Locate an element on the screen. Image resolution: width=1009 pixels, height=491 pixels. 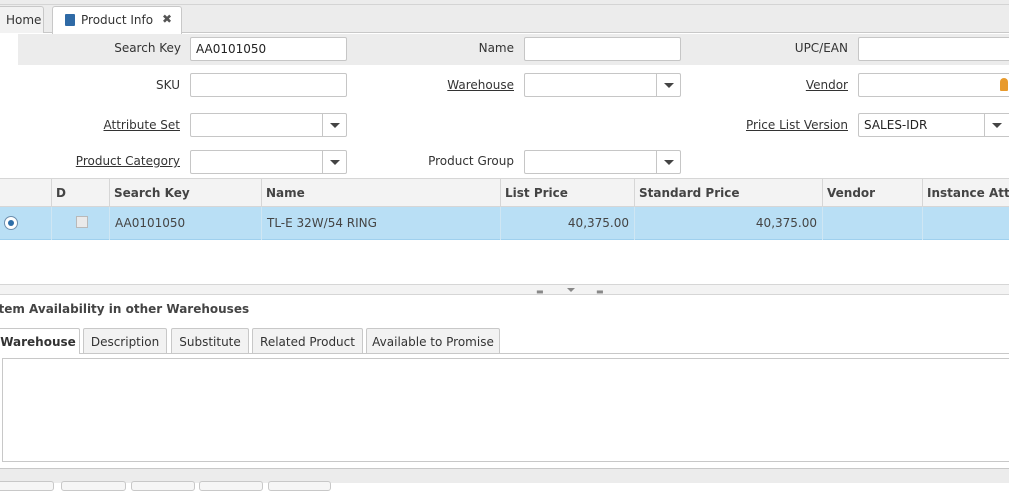
product-category-combobox is located at coordinates (268, 162).